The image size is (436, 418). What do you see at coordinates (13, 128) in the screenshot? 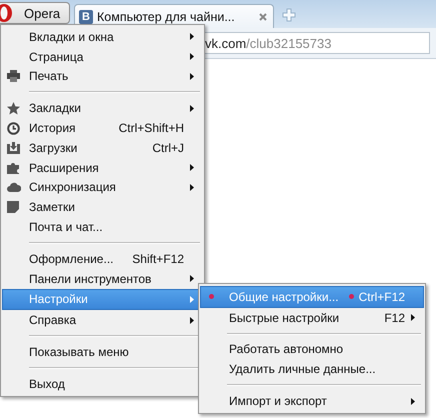
I see `clock-icon` at bounding box center [13, 128].